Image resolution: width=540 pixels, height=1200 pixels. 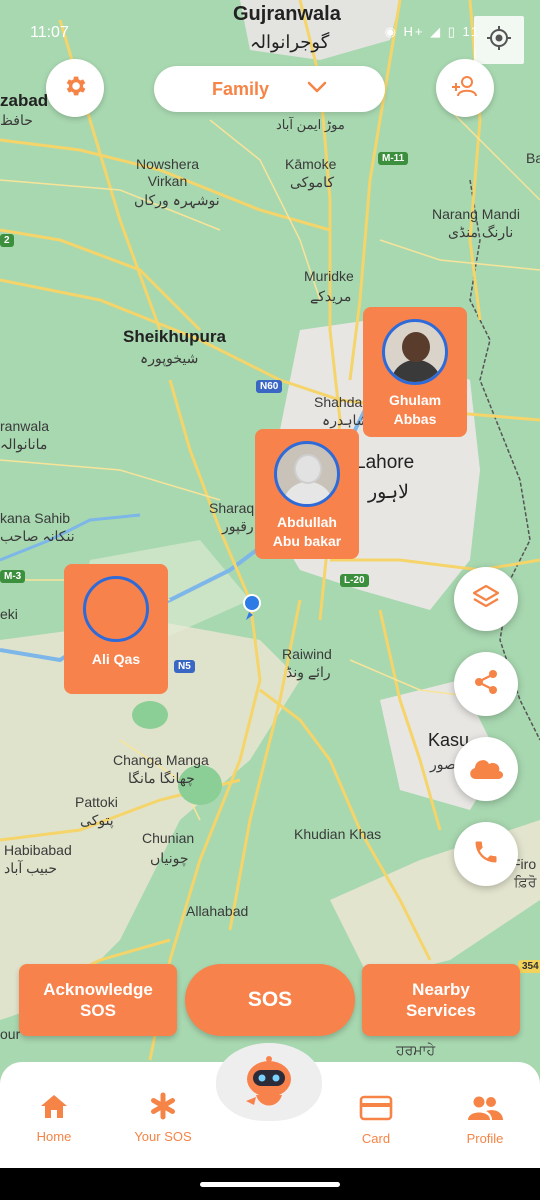 I want to click on map-label-sheikhupura: Sheikhupura, so click(x=174, y=336).